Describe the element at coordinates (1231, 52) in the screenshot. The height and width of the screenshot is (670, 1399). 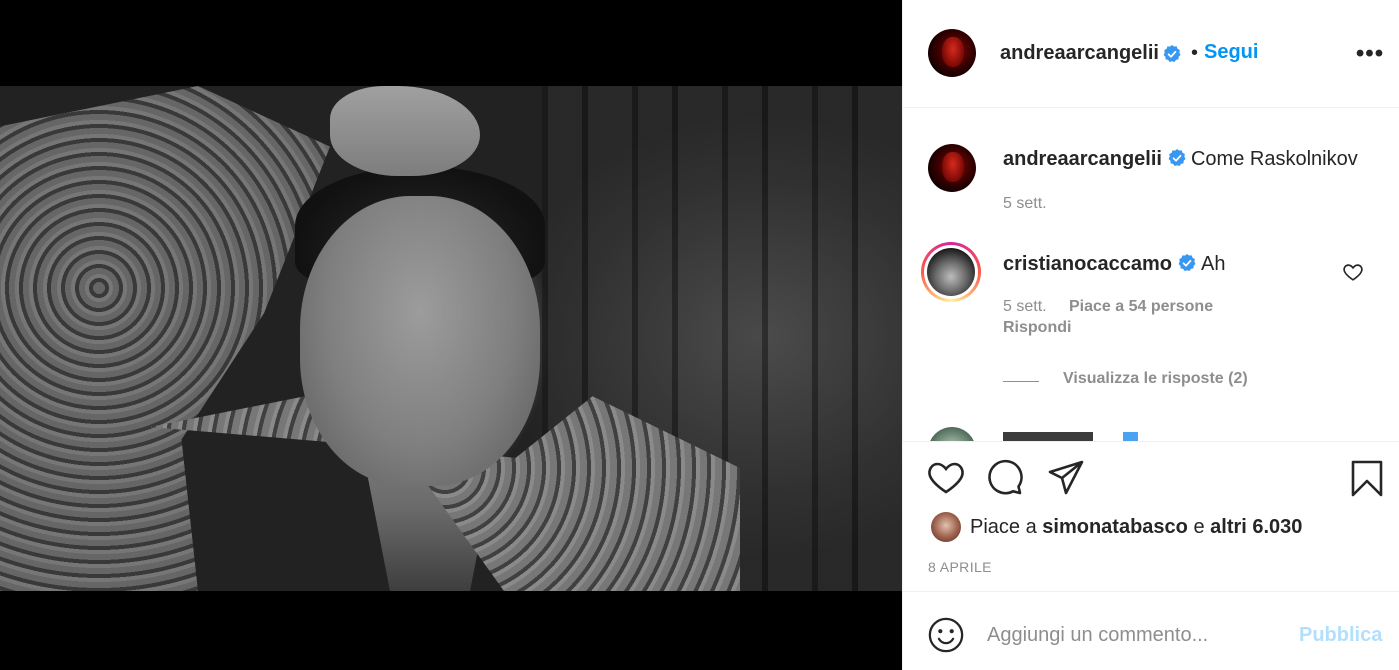
I see `follow-button: Segui` at that location.